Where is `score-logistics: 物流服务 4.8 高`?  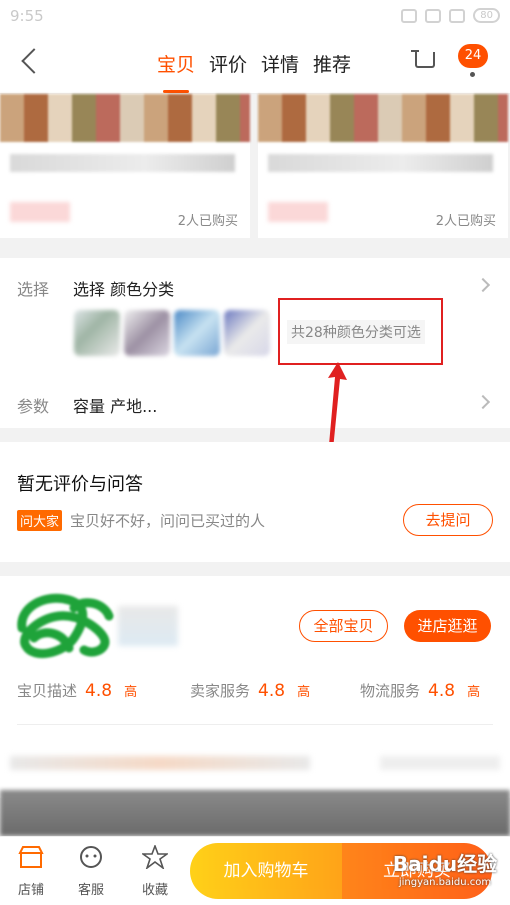 score-logistics: 物流服务 4.8 高 is located at coordinates (420, 690).